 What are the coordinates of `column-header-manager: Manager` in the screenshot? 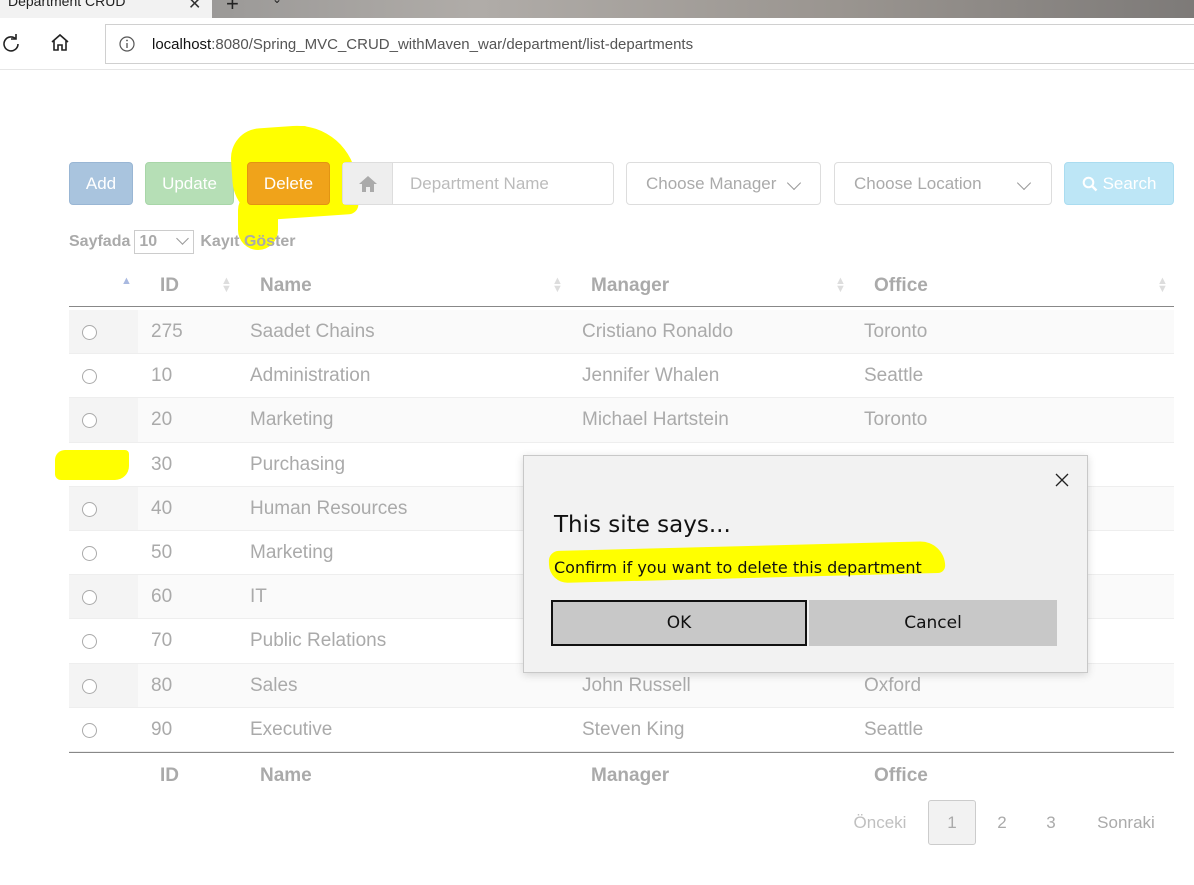 It's located at (630, 286).